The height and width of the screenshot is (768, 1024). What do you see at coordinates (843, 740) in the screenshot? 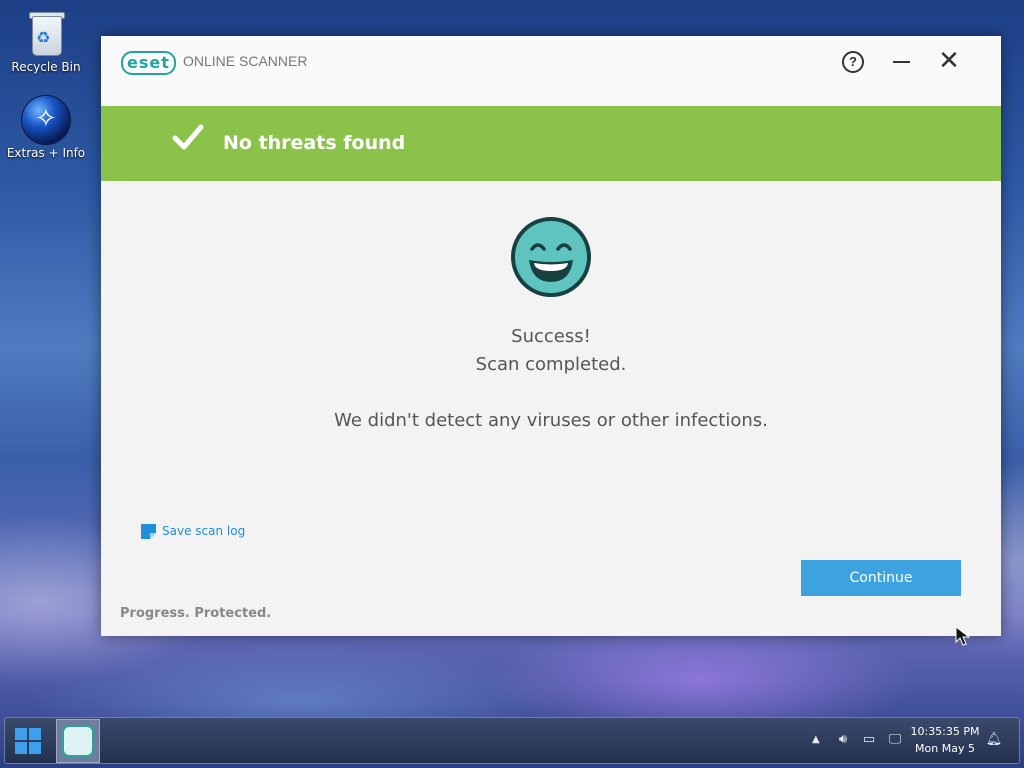
I see `volume-icon: 🔊︎` at bounding box center [843, 740].